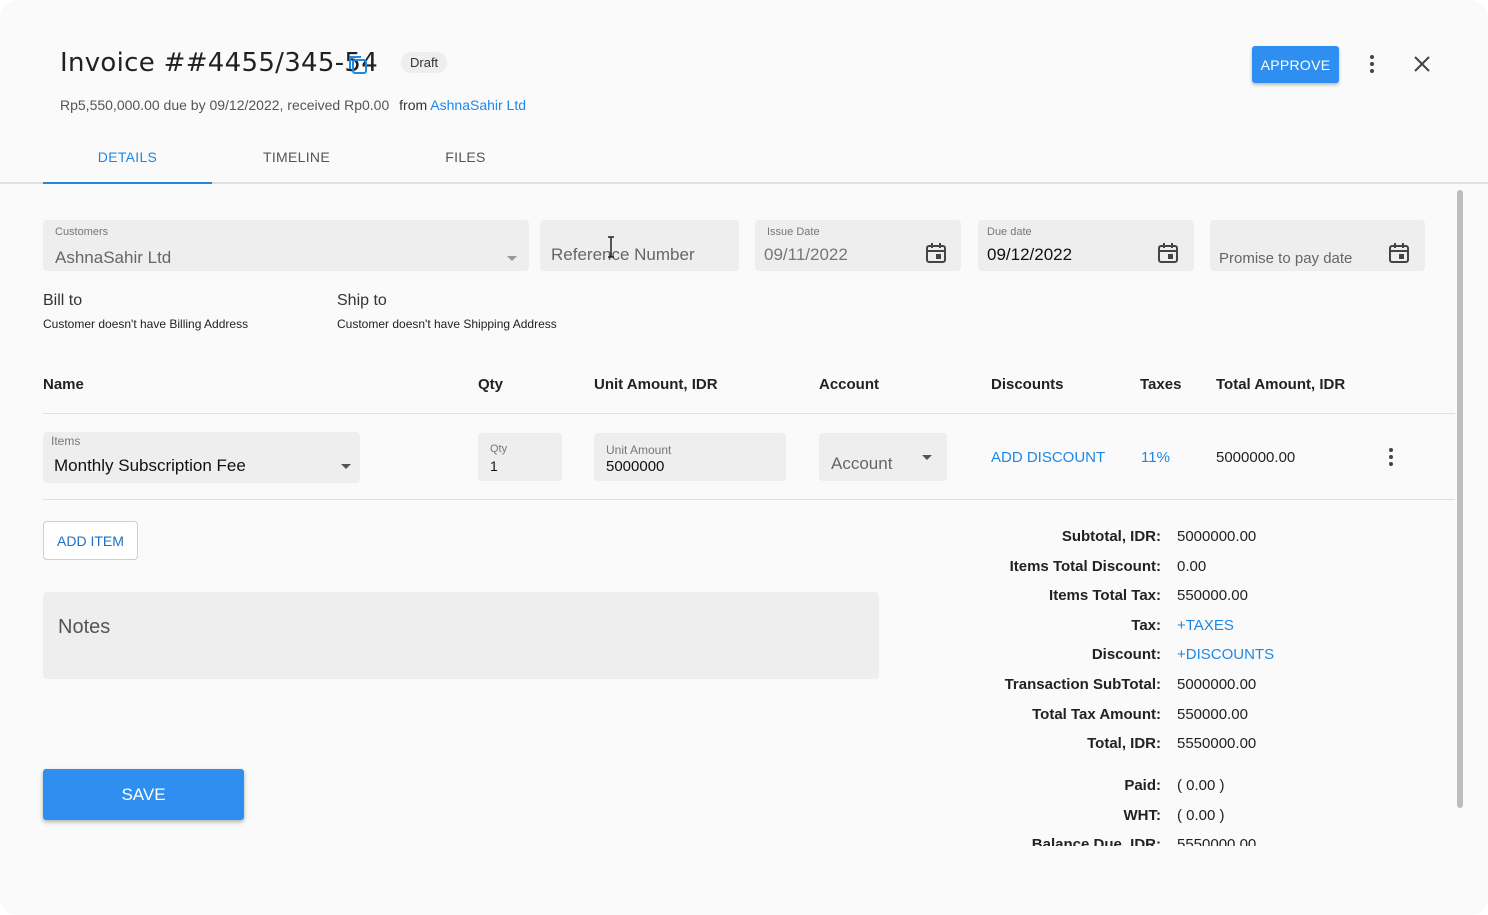 The height and width of the screenshot is (915, 1488). What do you see at coordinates (1142, 815) in the screenshot?
I see `summary-label: WHT:` at bounding box center [1142, 815].